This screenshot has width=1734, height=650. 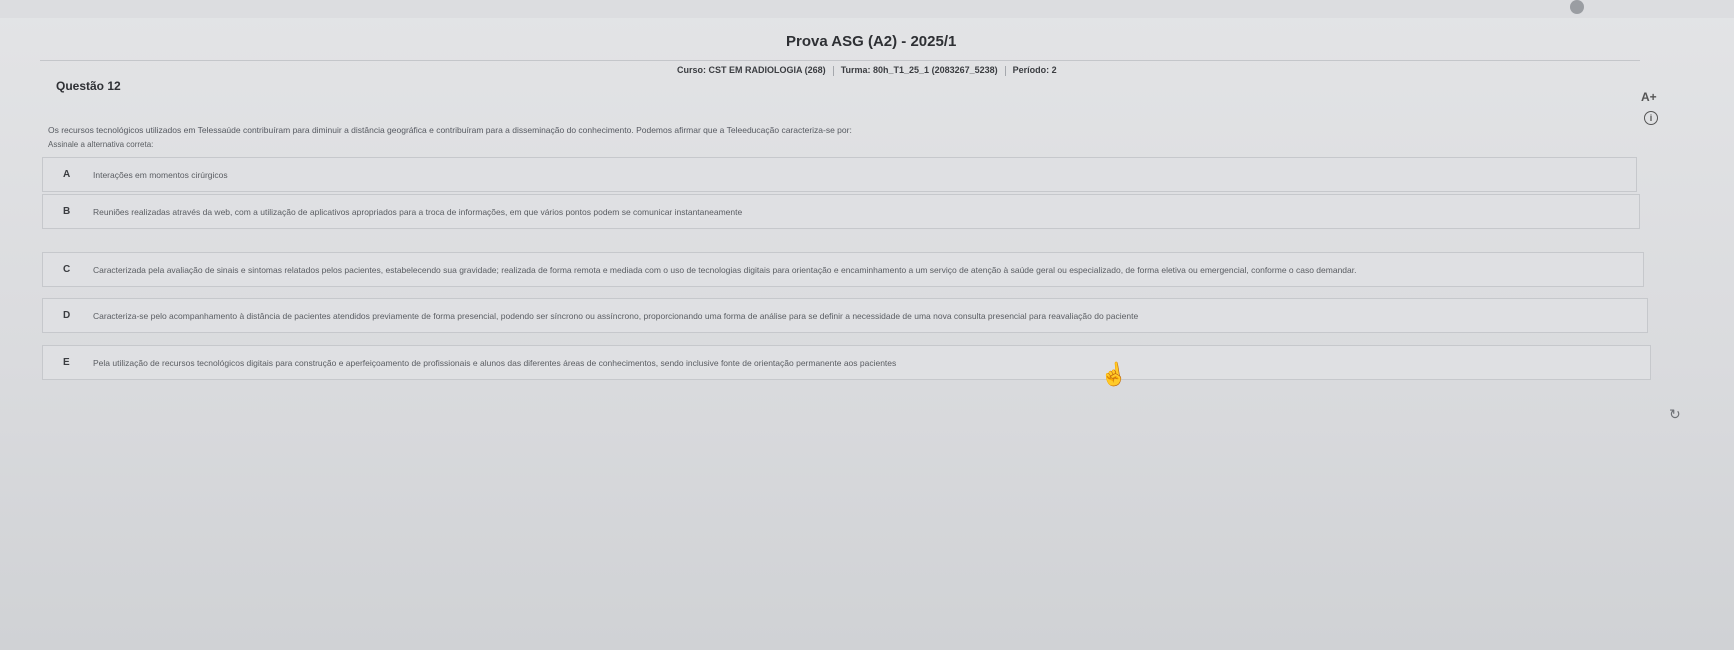 What do you see at coordinates (1649, 97) in the screenshot?
I see `font-size-icon: A+` at bounding box center [1649, 97].